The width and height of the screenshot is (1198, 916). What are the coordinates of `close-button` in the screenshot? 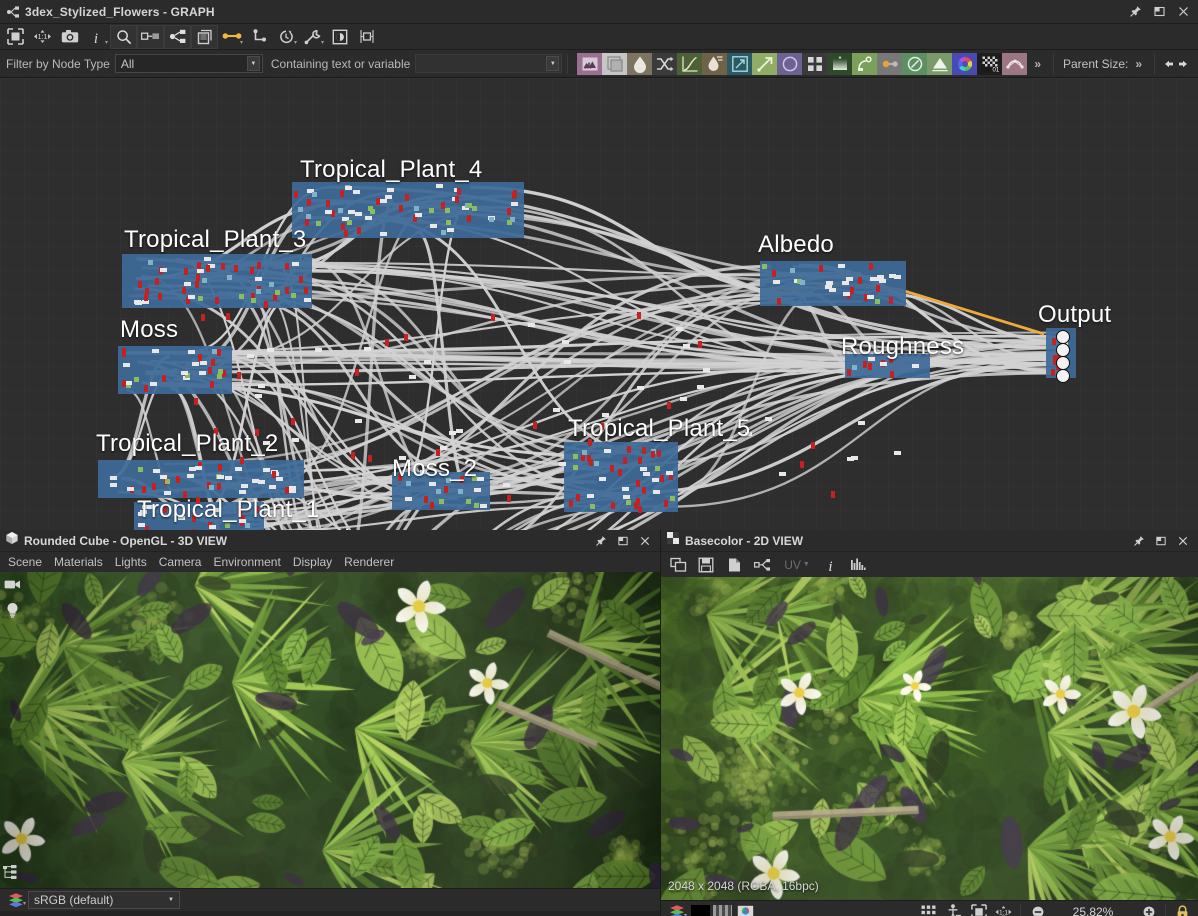 It's located at (1182, 540).